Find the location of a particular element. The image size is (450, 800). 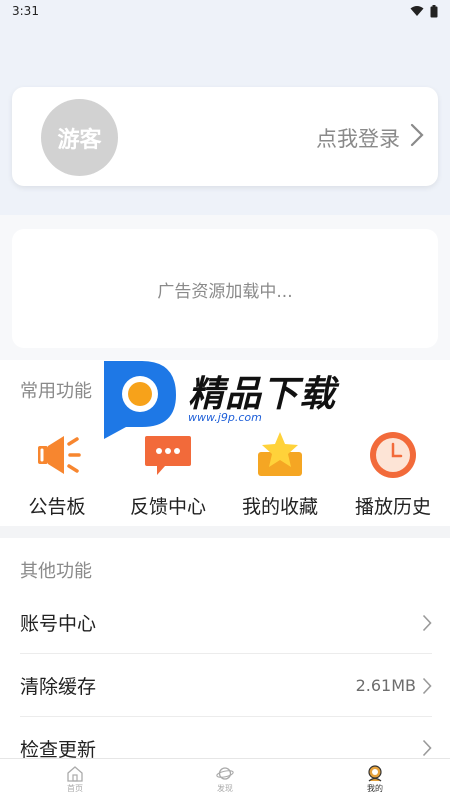

status-icons is located at coordinates (424, 11).